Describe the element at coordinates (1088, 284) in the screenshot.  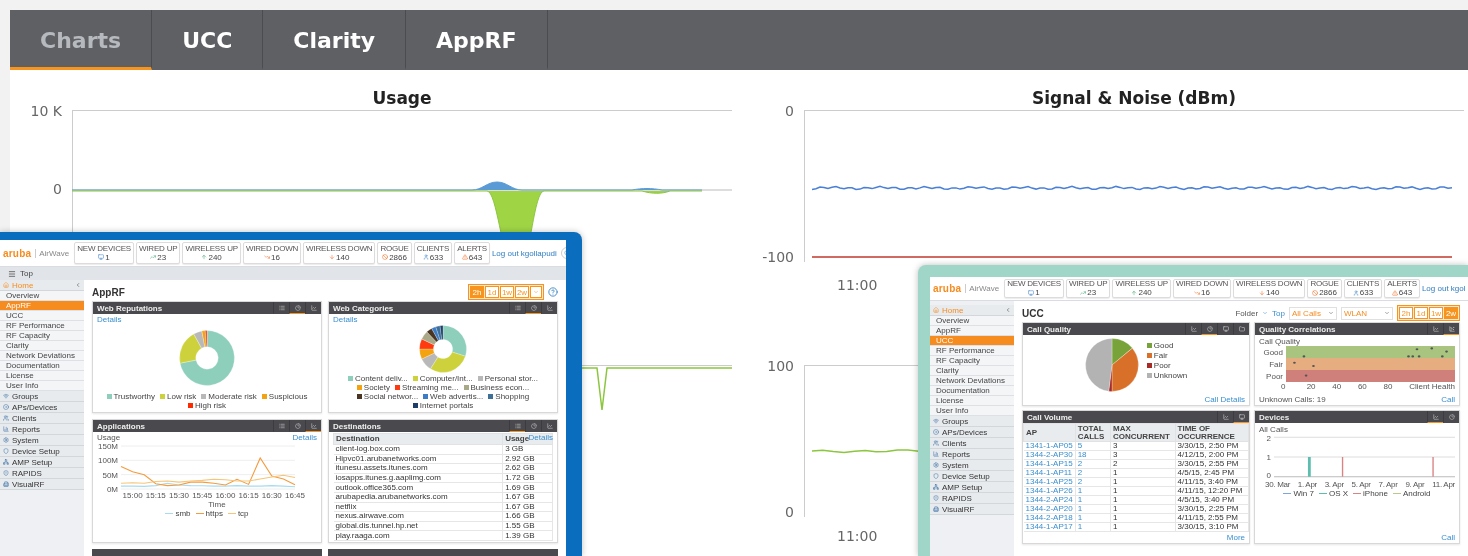
I see `stat-label: WIRED UP` at that location.